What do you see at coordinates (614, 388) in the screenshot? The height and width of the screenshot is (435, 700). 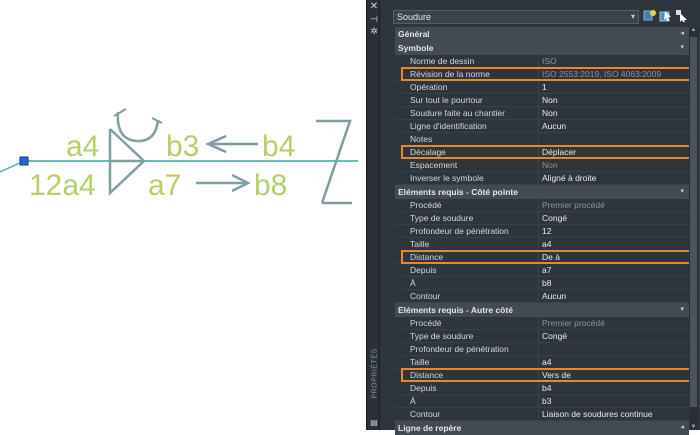 I see `property-value: b4` at bounding box center [614, 388].